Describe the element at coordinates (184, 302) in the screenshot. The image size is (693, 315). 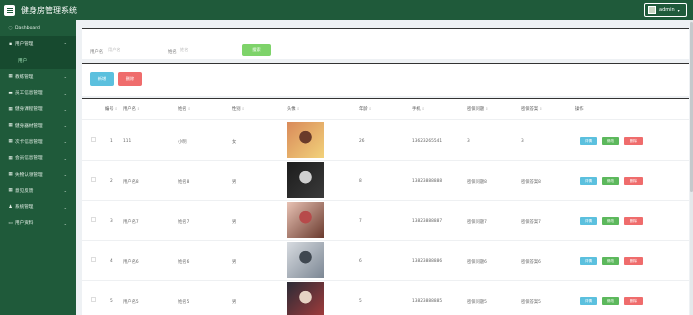
I see `cell-name: 姓名5` at that location.